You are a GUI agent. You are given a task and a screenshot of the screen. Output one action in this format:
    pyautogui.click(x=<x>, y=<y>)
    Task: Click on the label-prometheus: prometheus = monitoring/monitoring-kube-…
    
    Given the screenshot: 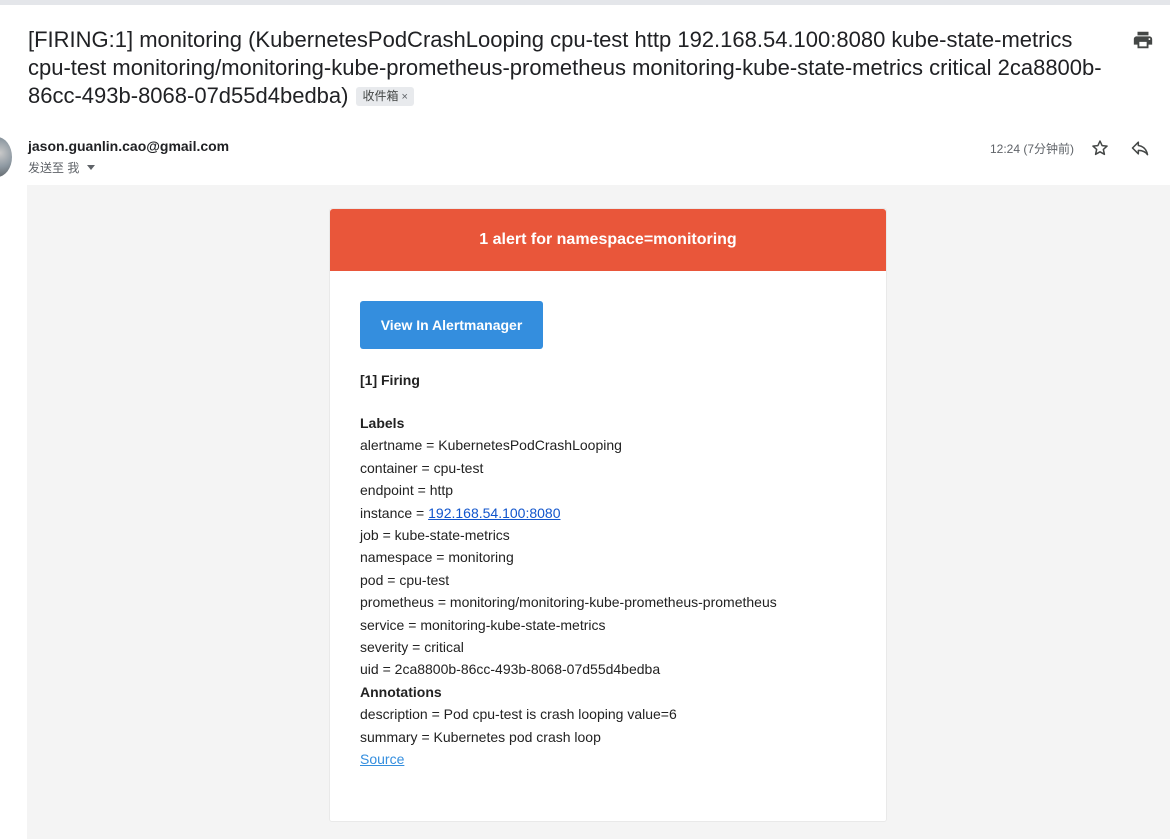 What is the action you would take?
    pyautogui.click(x=568, y=602)
    